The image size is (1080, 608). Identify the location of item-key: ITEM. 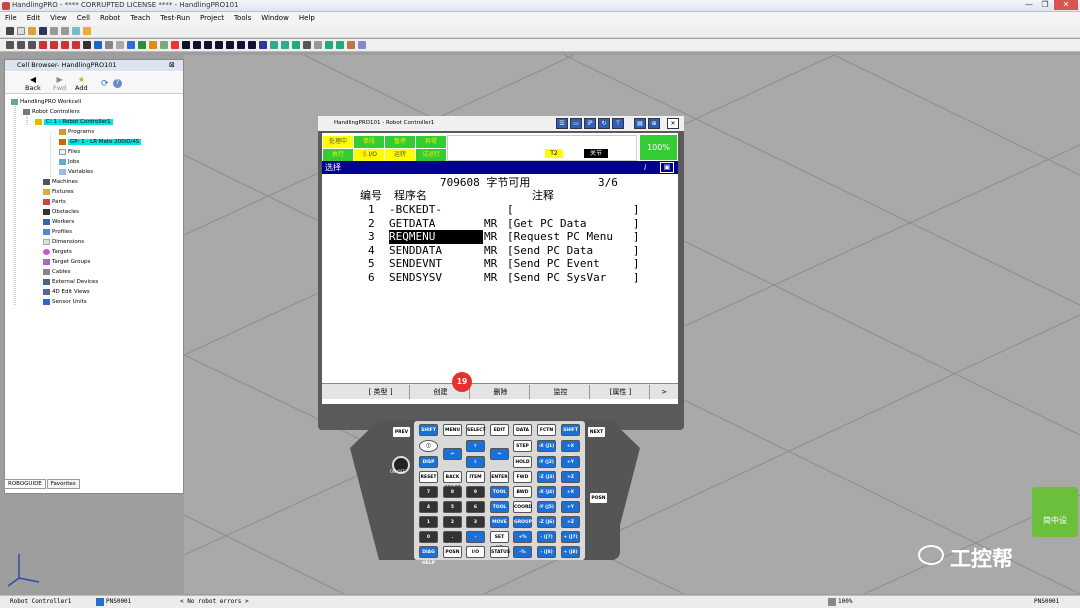
(475, 477).